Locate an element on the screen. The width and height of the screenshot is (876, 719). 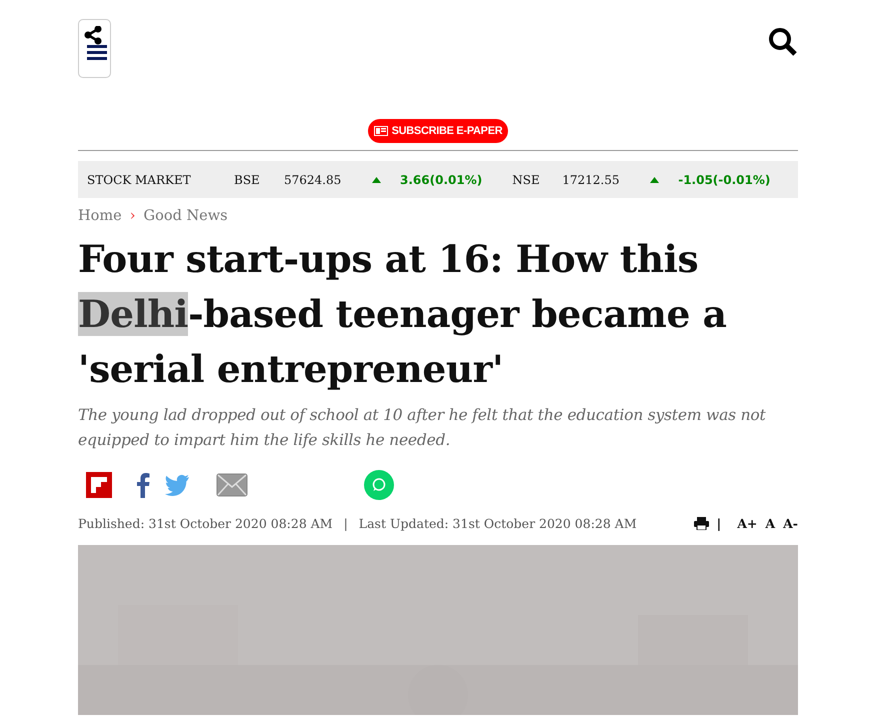
flipboard-icon is located at coordinates (99, 485).